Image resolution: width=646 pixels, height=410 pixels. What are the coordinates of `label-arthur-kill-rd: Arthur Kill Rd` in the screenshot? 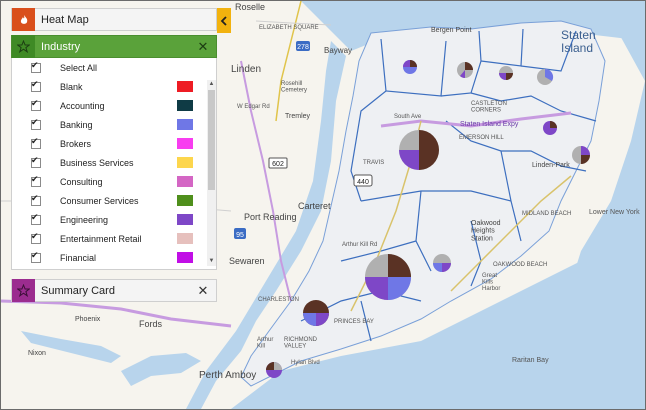 It's located at (359, 245).